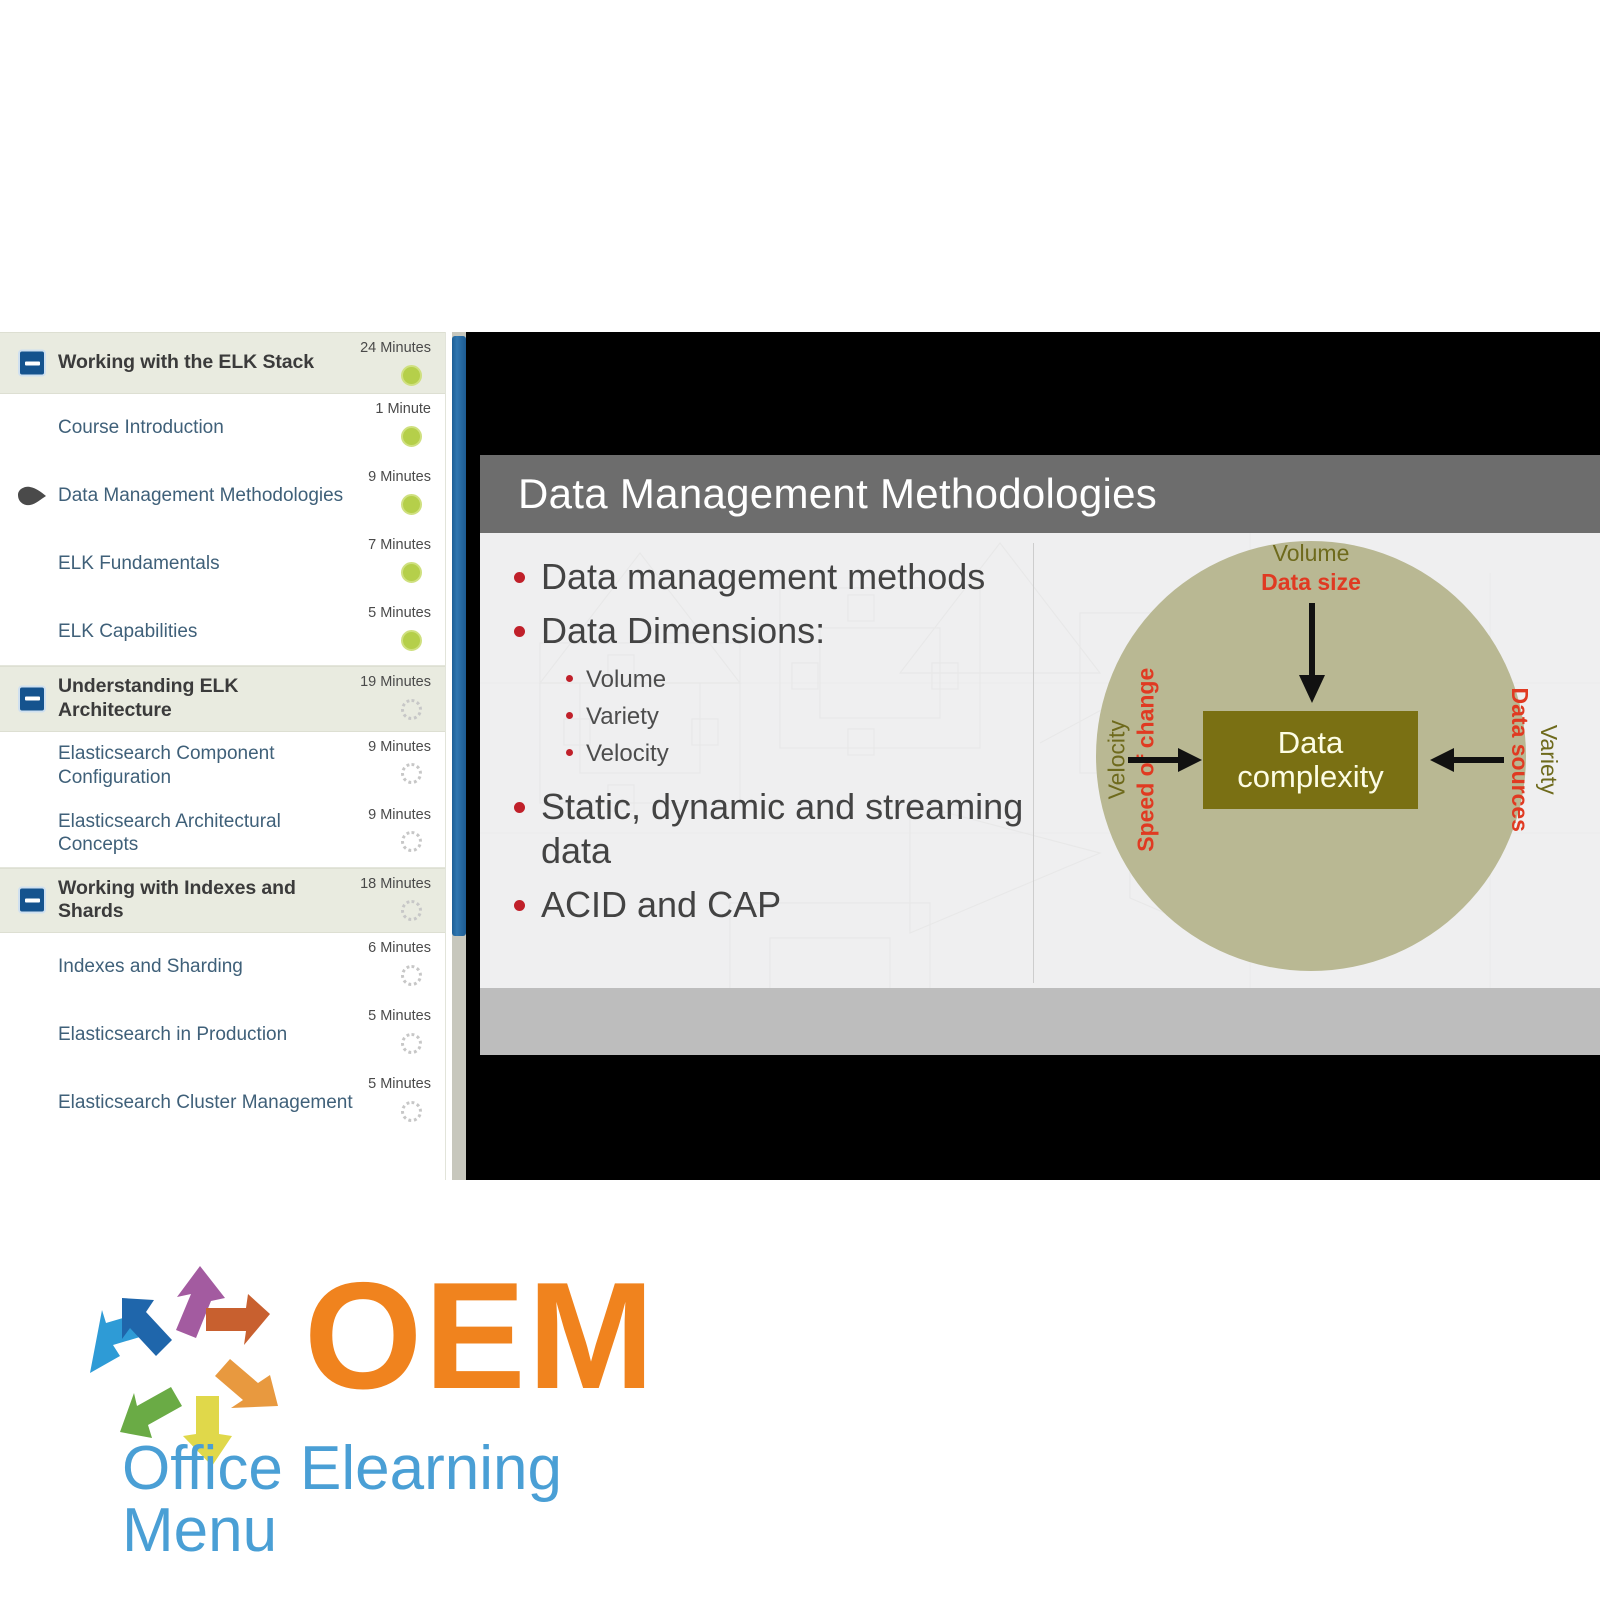  I want to click on bullet-item: ACID and CAP, so click(769, 905).